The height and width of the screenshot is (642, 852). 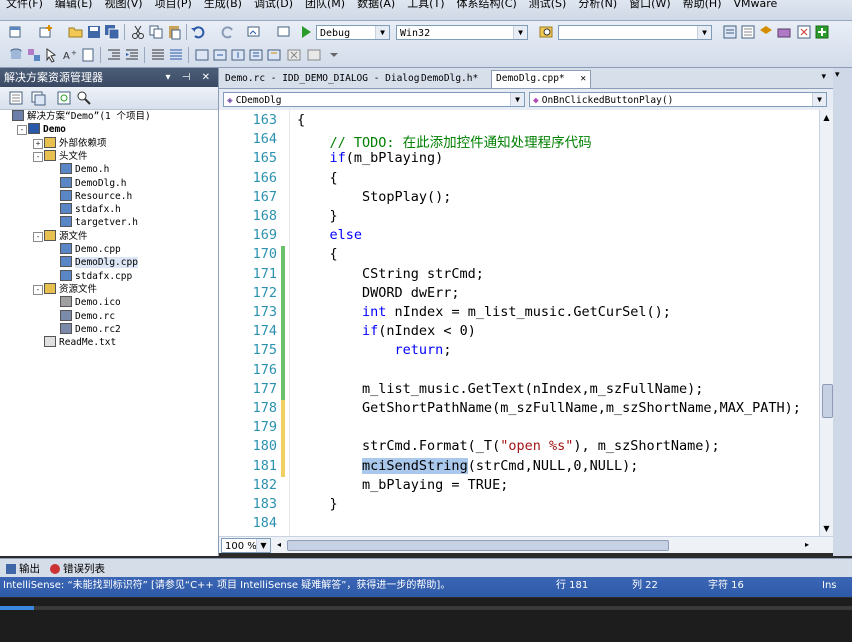 What do you see at coordinates (449, 79) in the screenshot?
I see `tab-demodlg-h: DemoDlg.h*` at bounding box center [449, 79].